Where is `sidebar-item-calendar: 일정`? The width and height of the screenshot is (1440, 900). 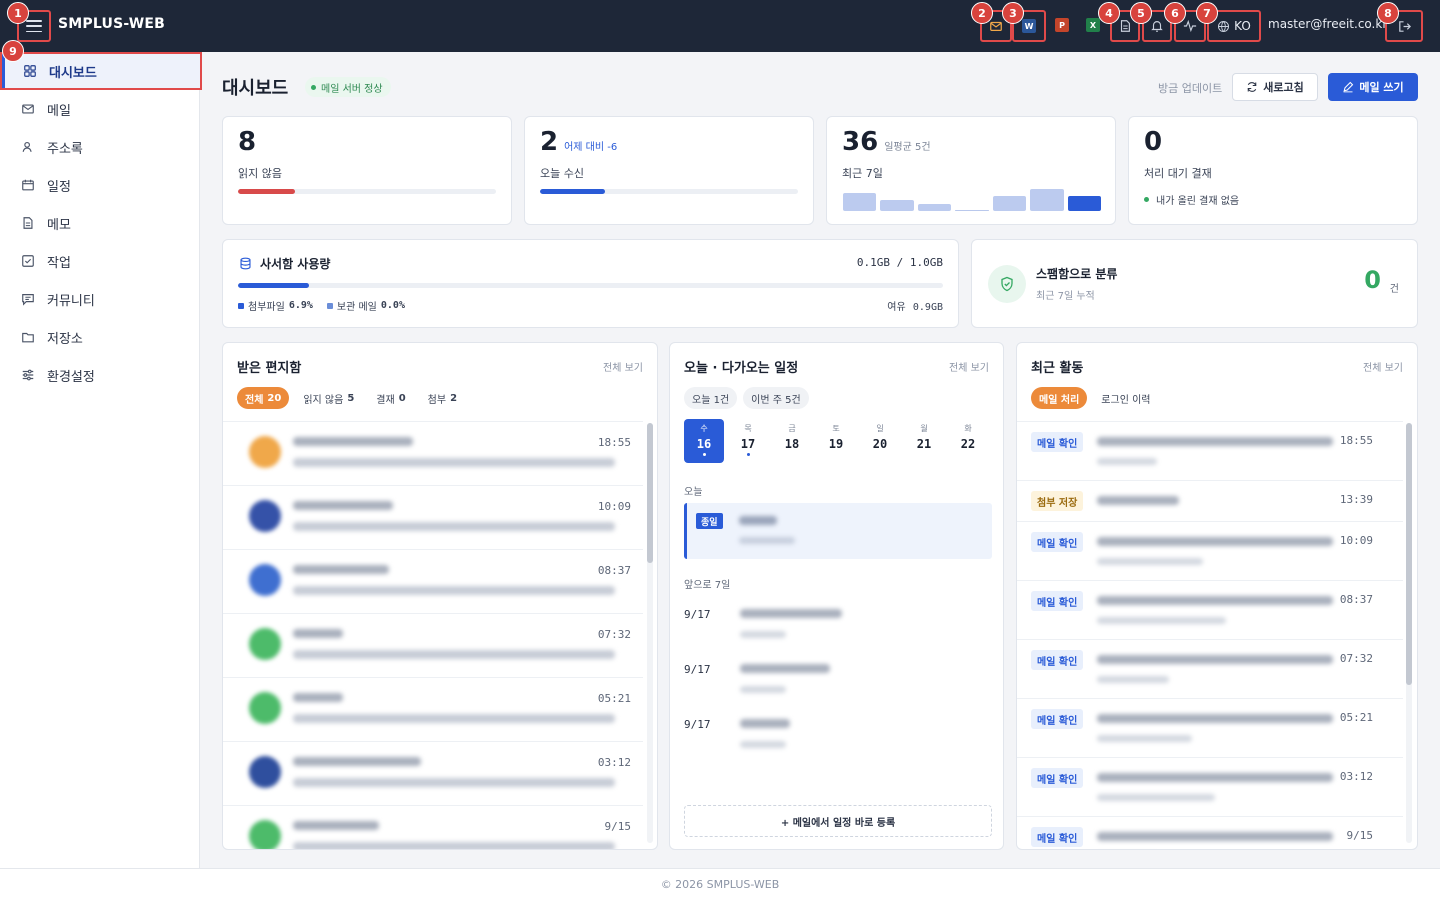 sidebar-item-calendar: 일정 is located at coordinates (100, 185).